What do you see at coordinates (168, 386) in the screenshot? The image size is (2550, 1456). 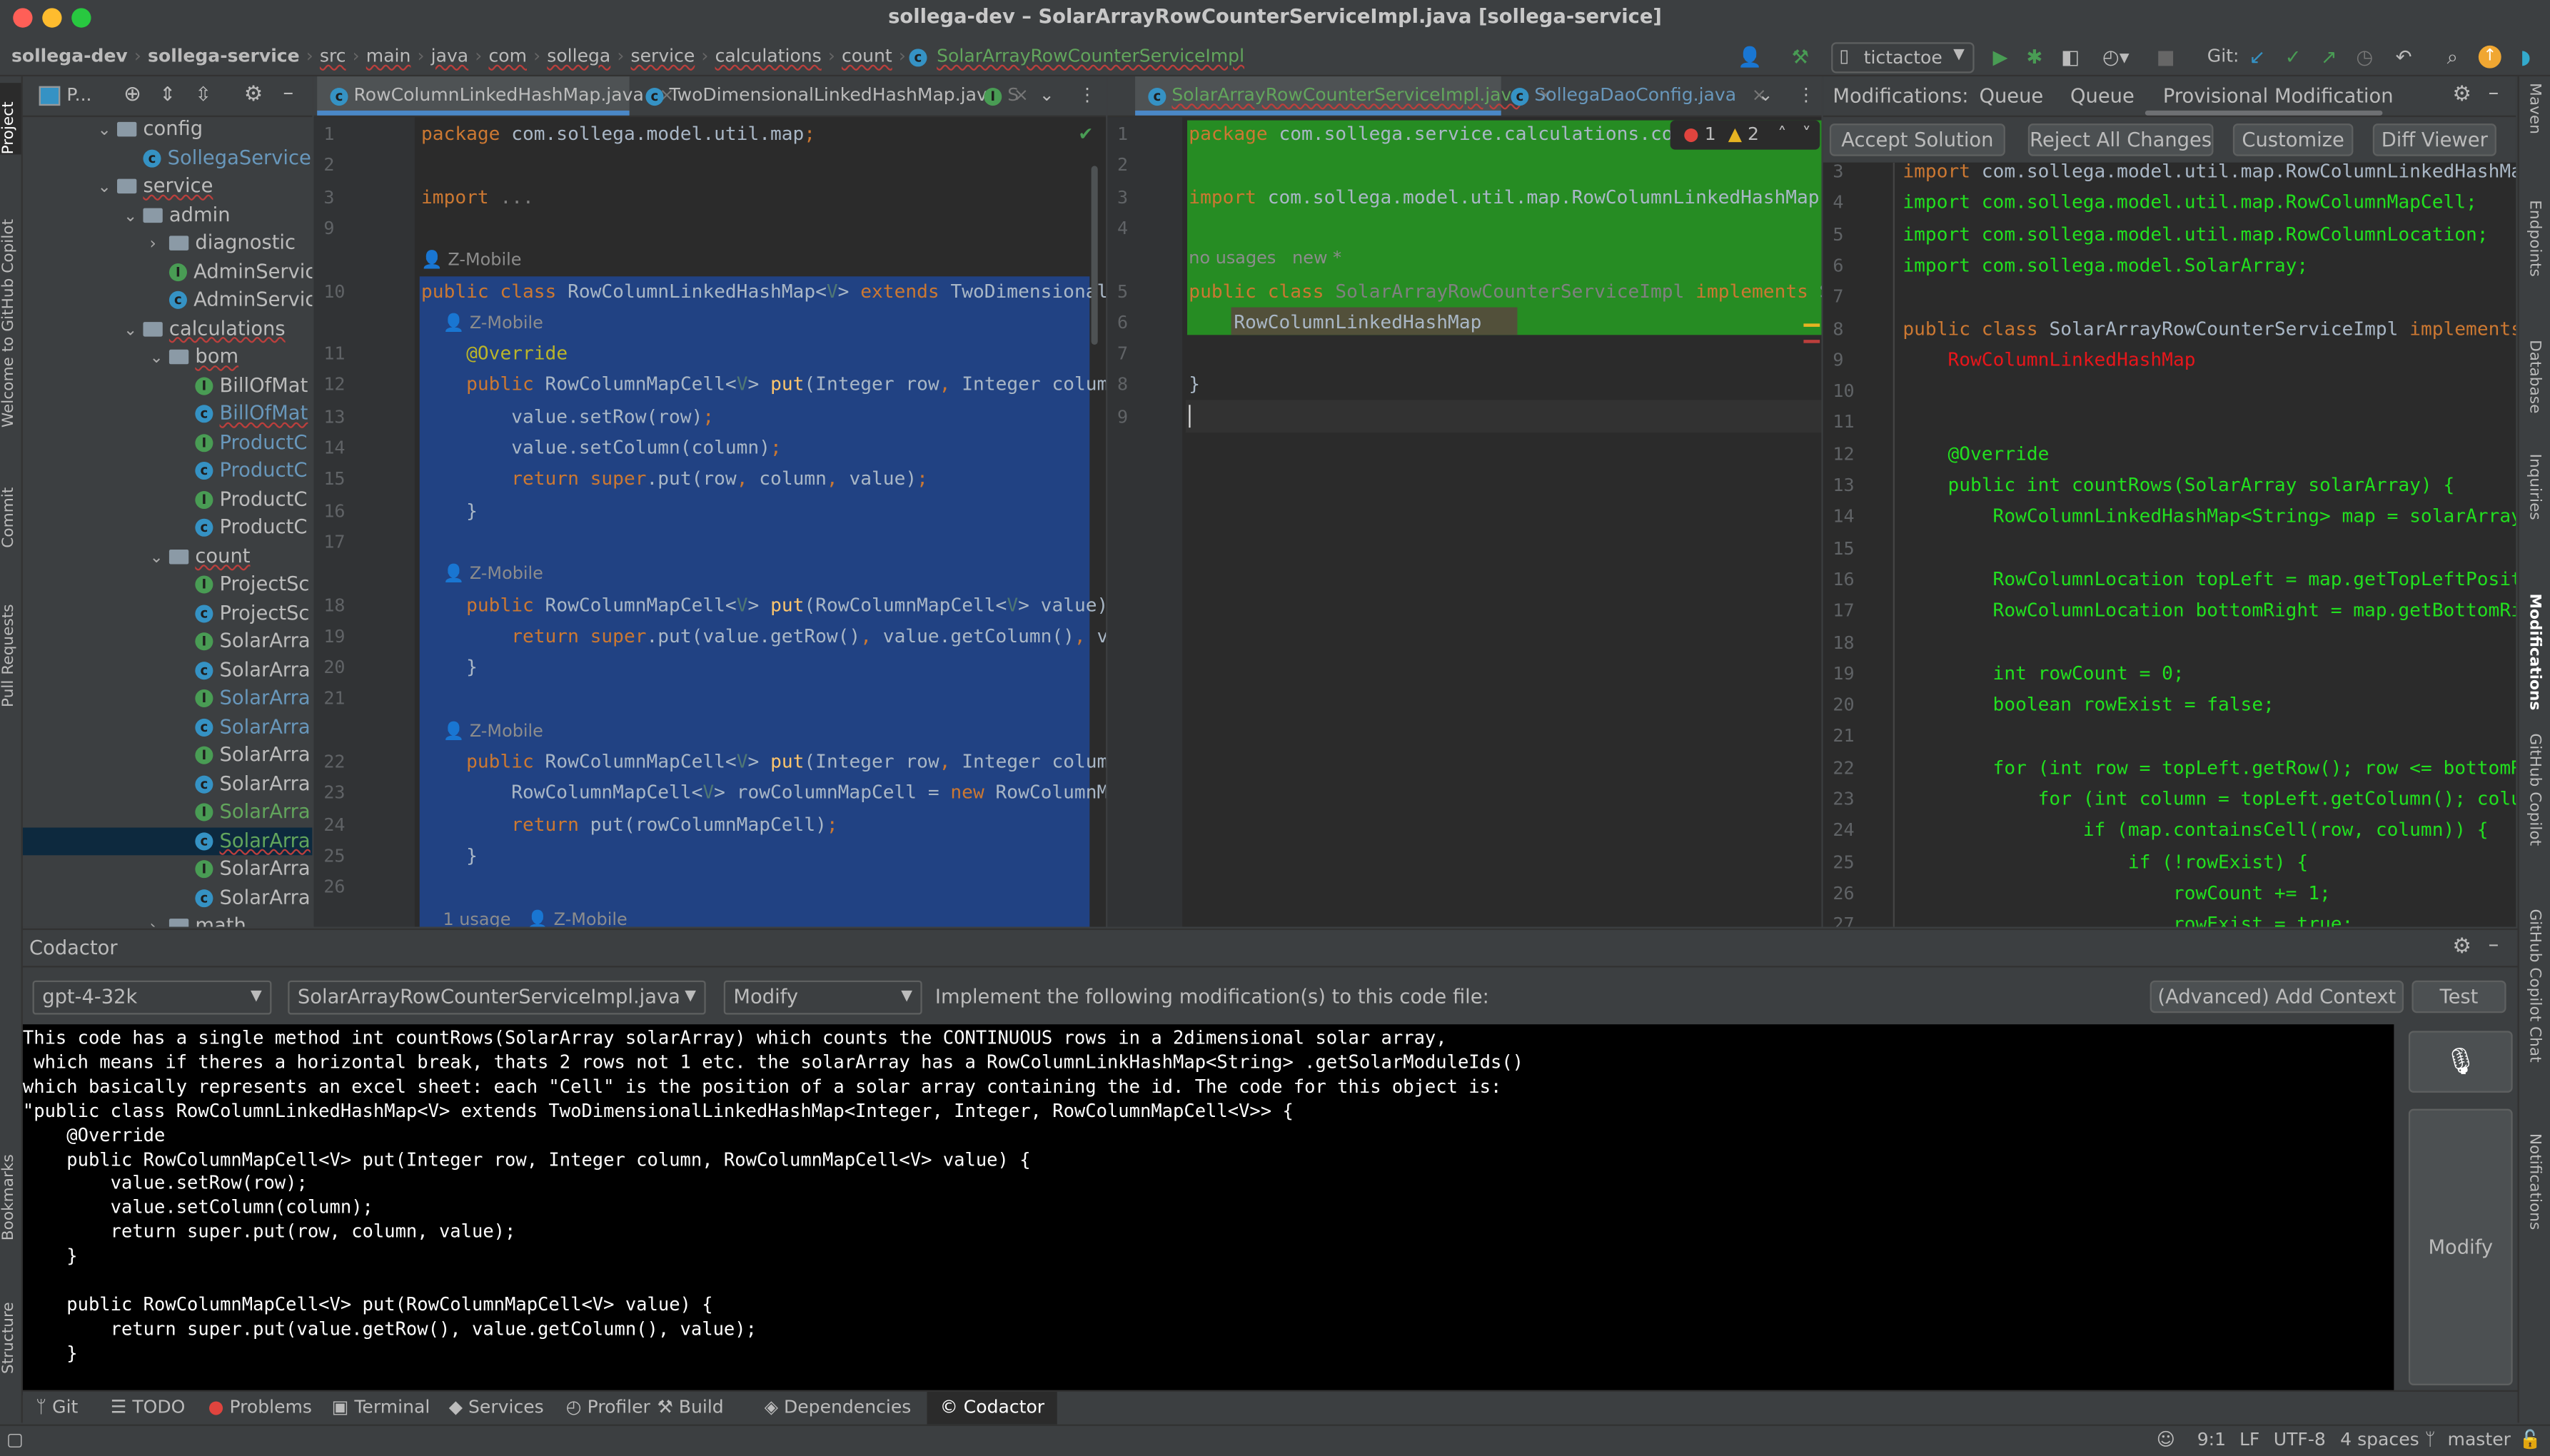 I see `tree-file: I BillOfMat` at bounding box center [168, 386].